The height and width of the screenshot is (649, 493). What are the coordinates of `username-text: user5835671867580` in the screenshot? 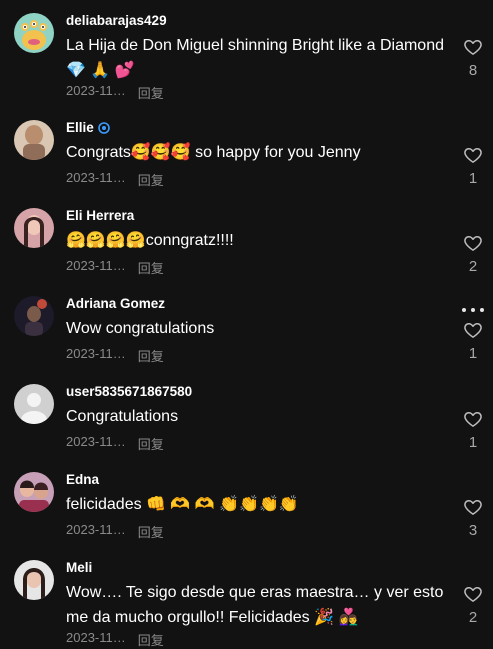 It's located at (129, 391).